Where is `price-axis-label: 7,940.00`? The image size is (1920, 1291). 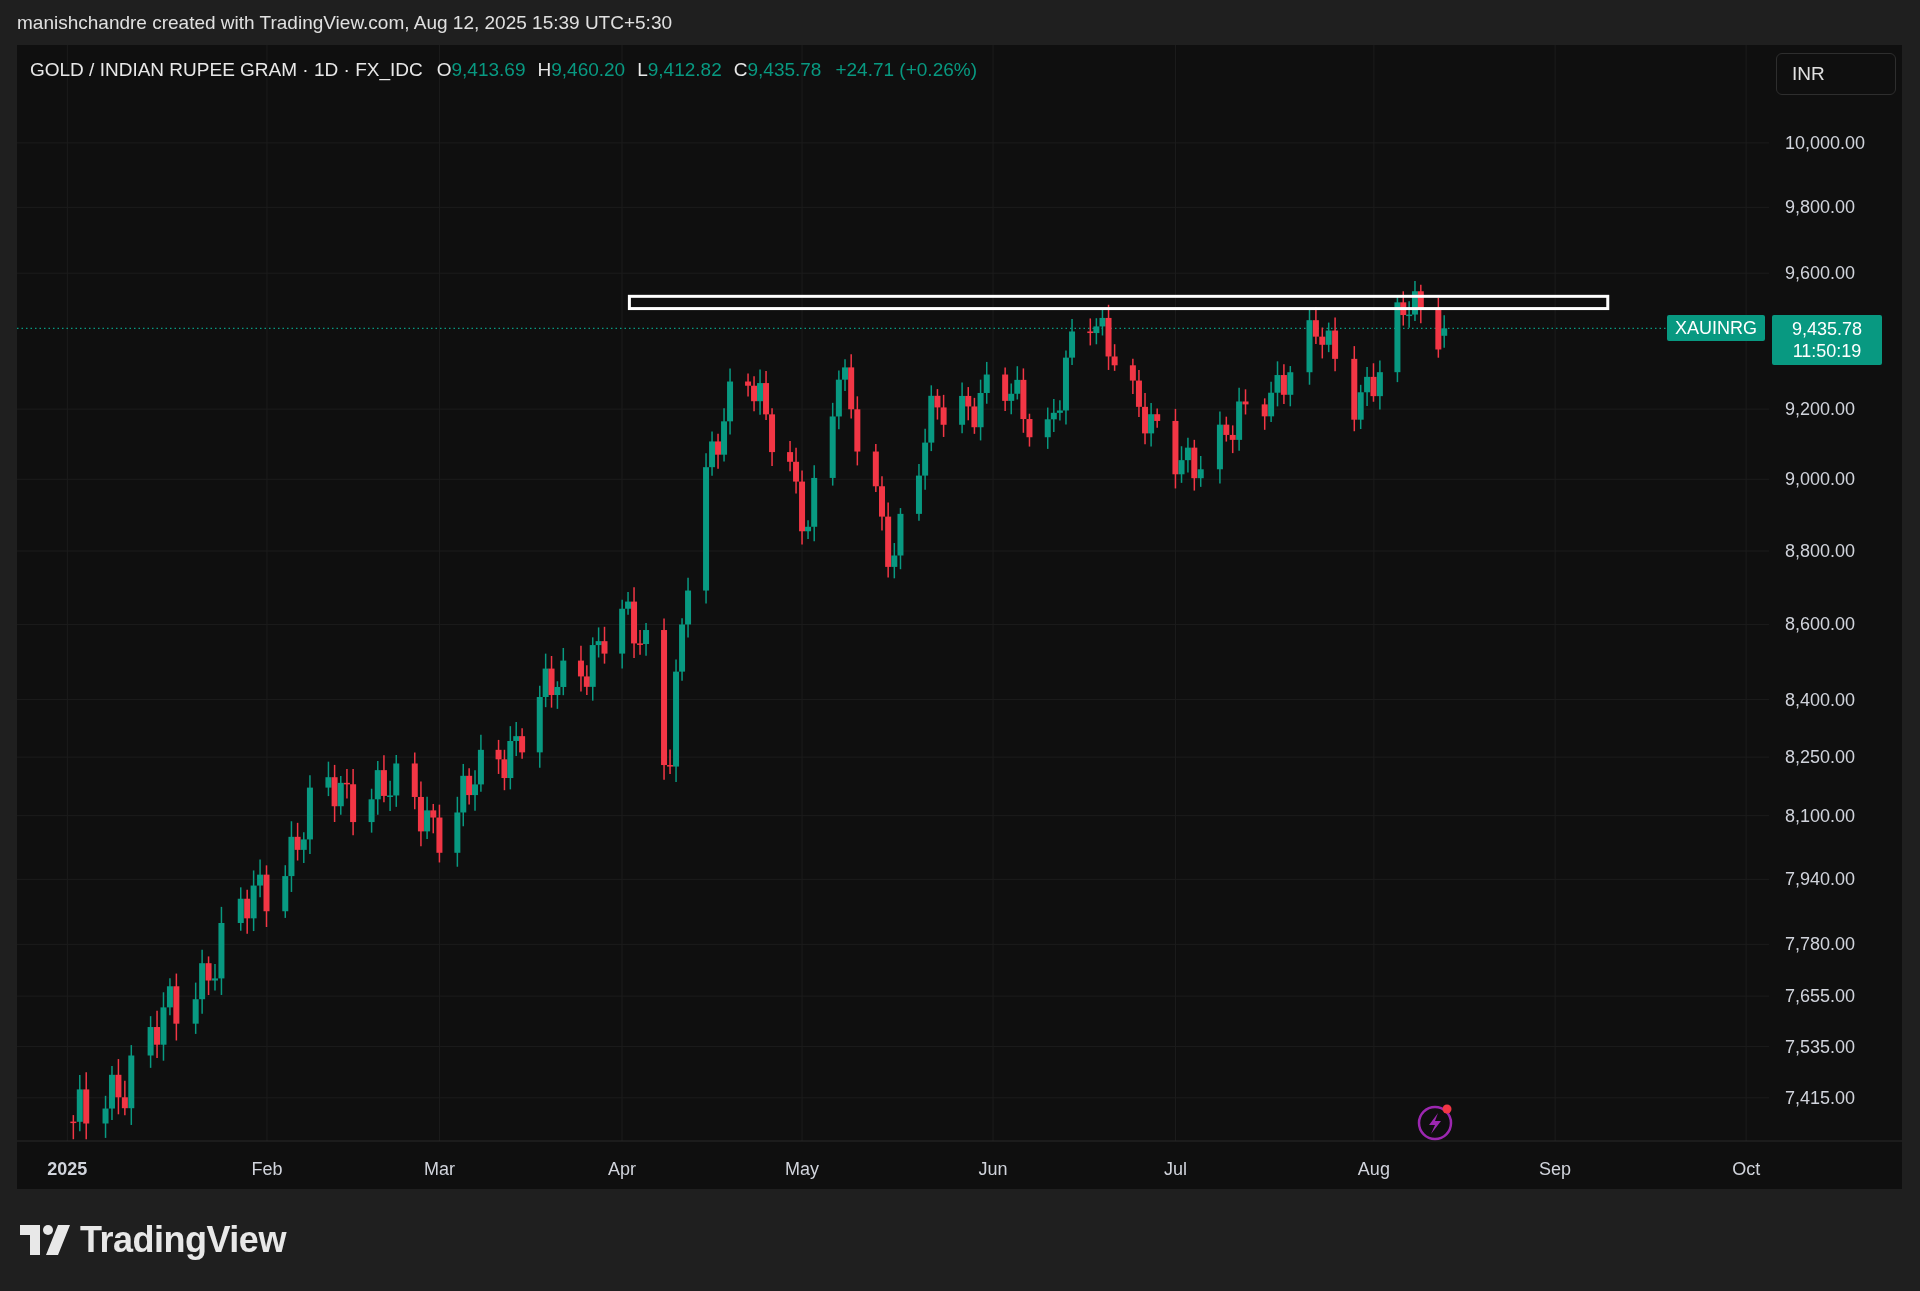 price-axis-label: 7,940.00 is located at coordinates (1820, 879).